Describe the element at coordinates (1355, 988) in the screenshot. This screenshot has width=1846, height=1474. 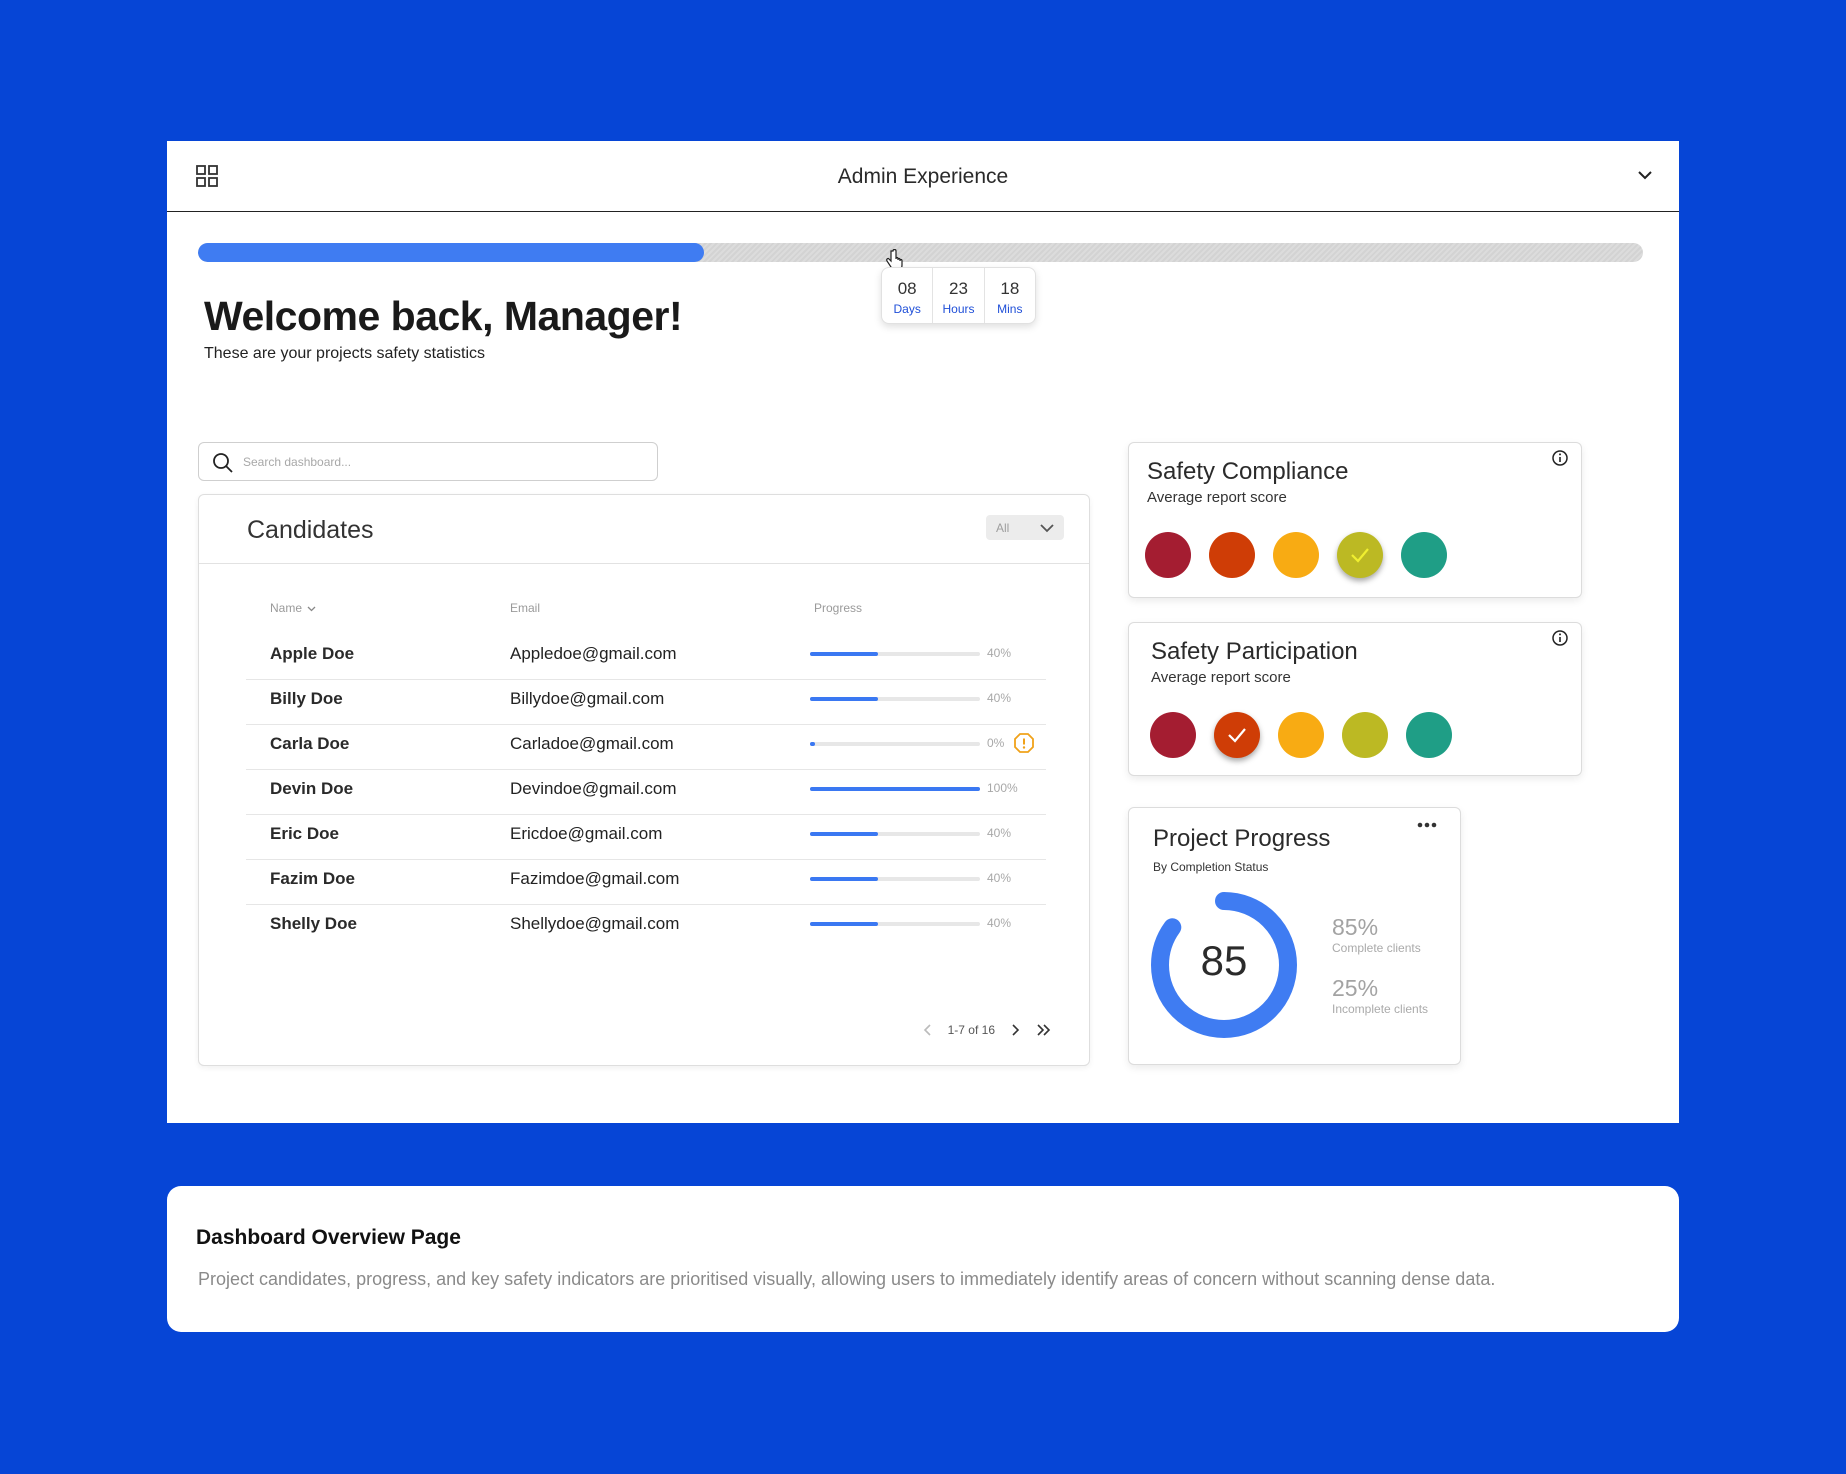
I see `incomplete-percent: 25%` at that location.